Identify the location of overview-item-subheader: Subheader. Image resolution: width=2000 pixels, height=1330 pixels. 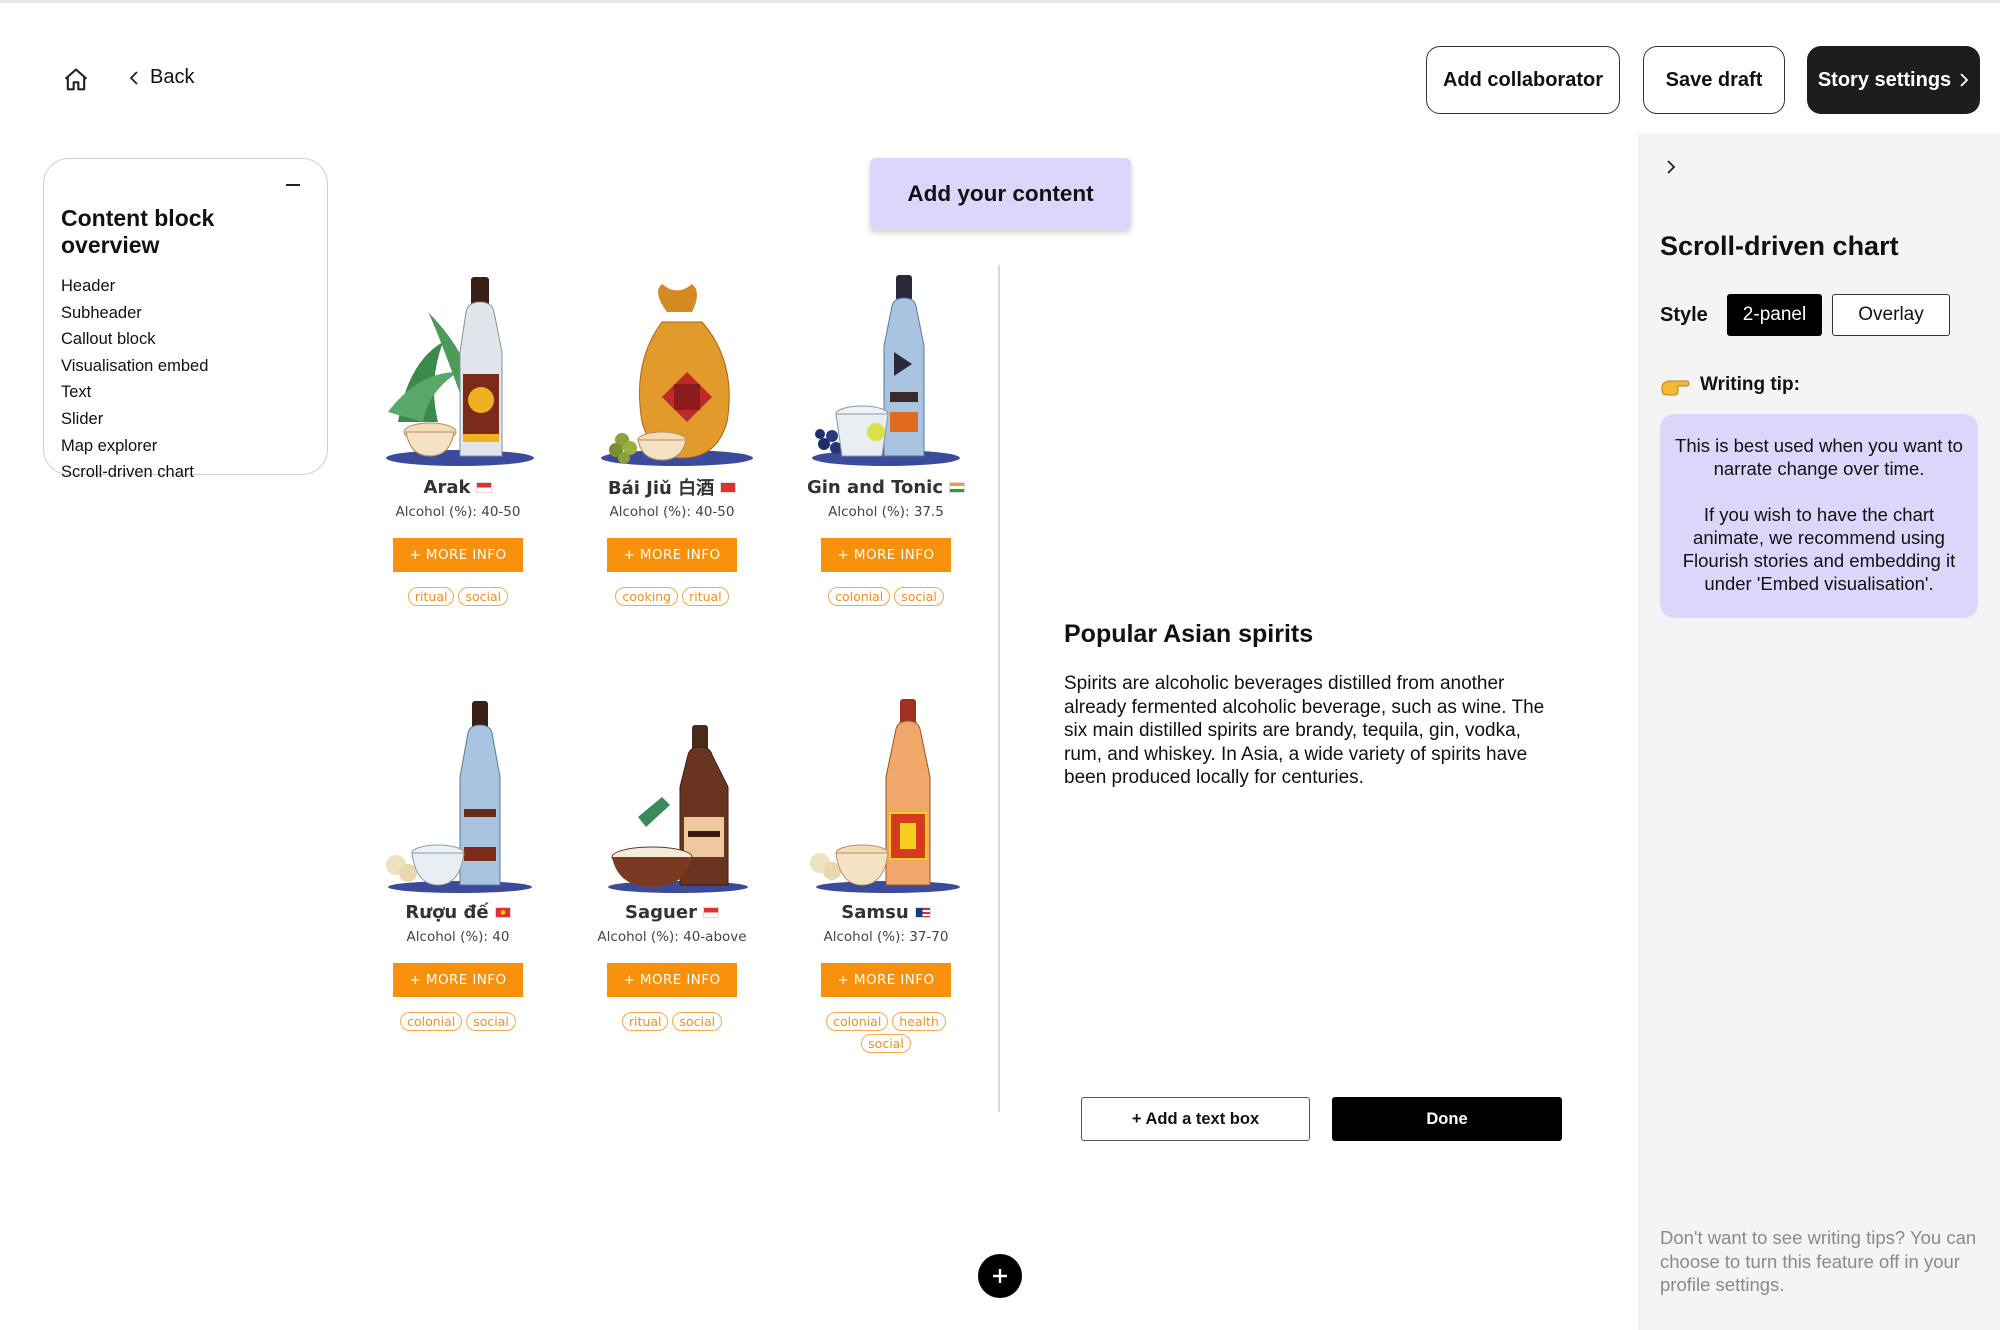
(185, 313).